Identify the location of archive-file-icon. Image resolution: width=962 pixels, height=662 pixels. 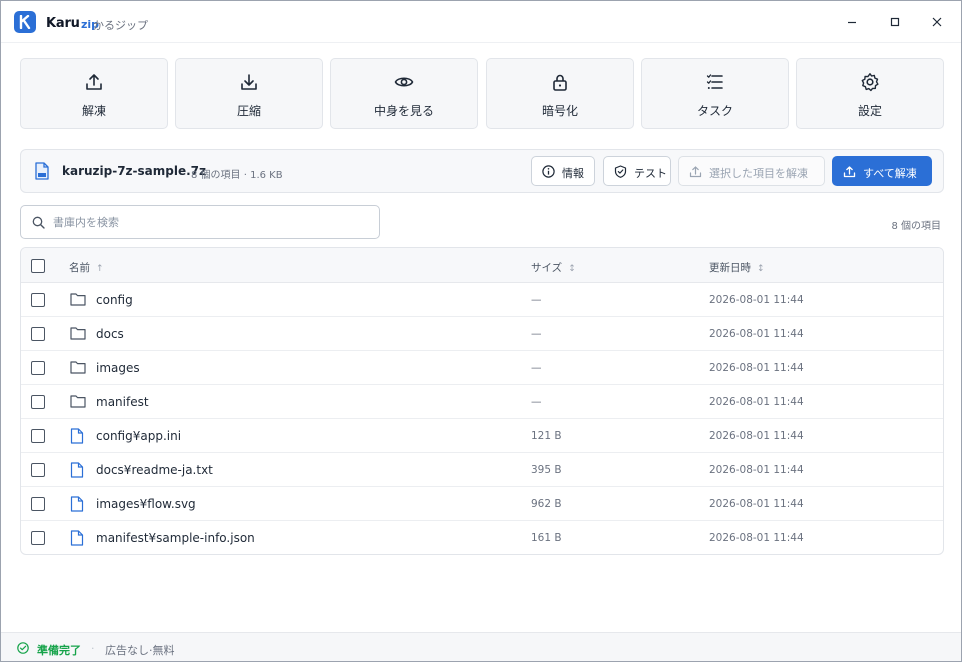
(42, 171).